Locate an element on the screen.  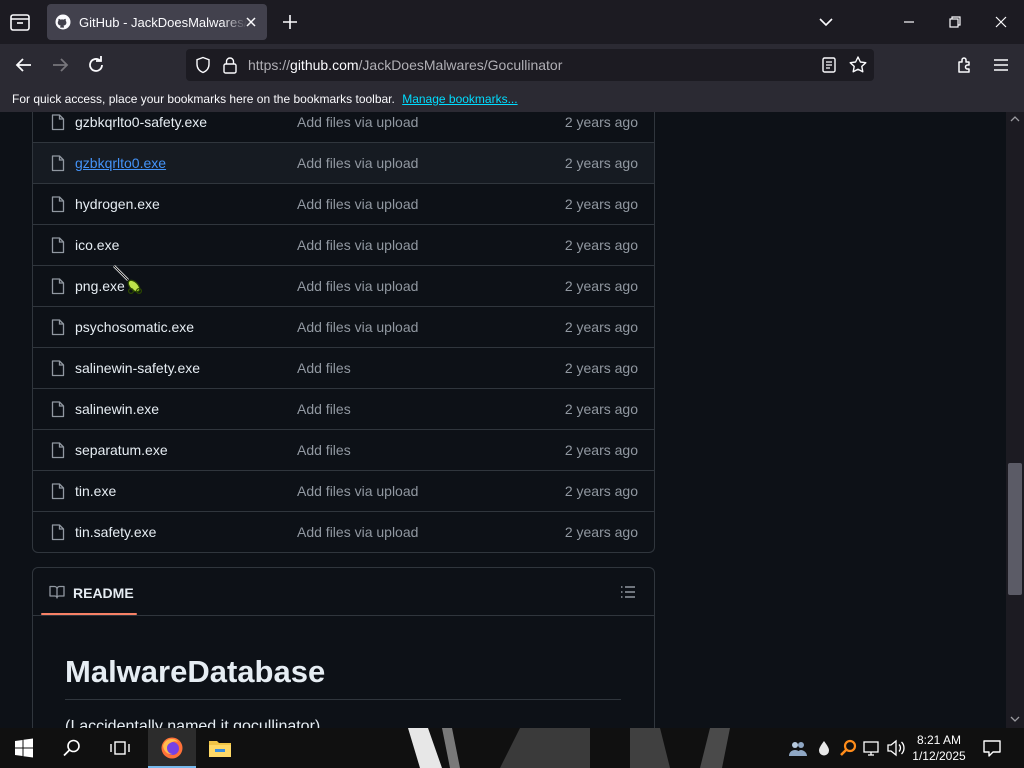
file-row: ico.exe Add files via upload 2 years ago is located at coordinates (343, 244).